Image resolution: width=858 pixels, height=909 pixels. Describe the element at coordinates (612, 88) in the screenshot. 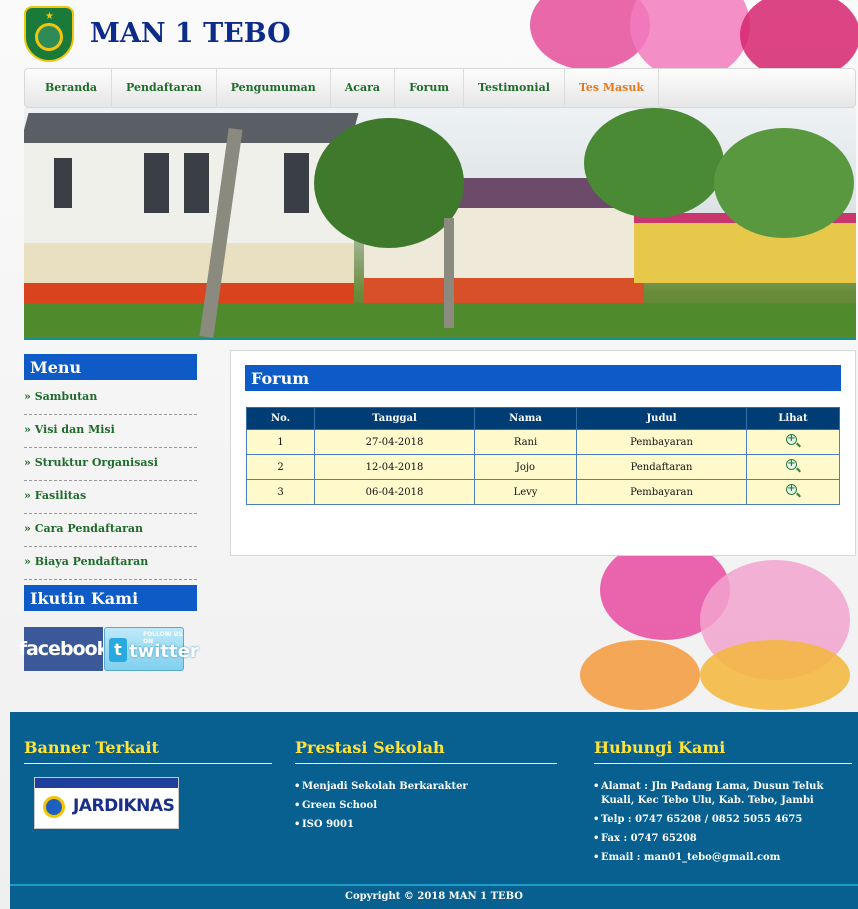

I see `nav-item-tes-masuk: Tes Masuk` at that location.